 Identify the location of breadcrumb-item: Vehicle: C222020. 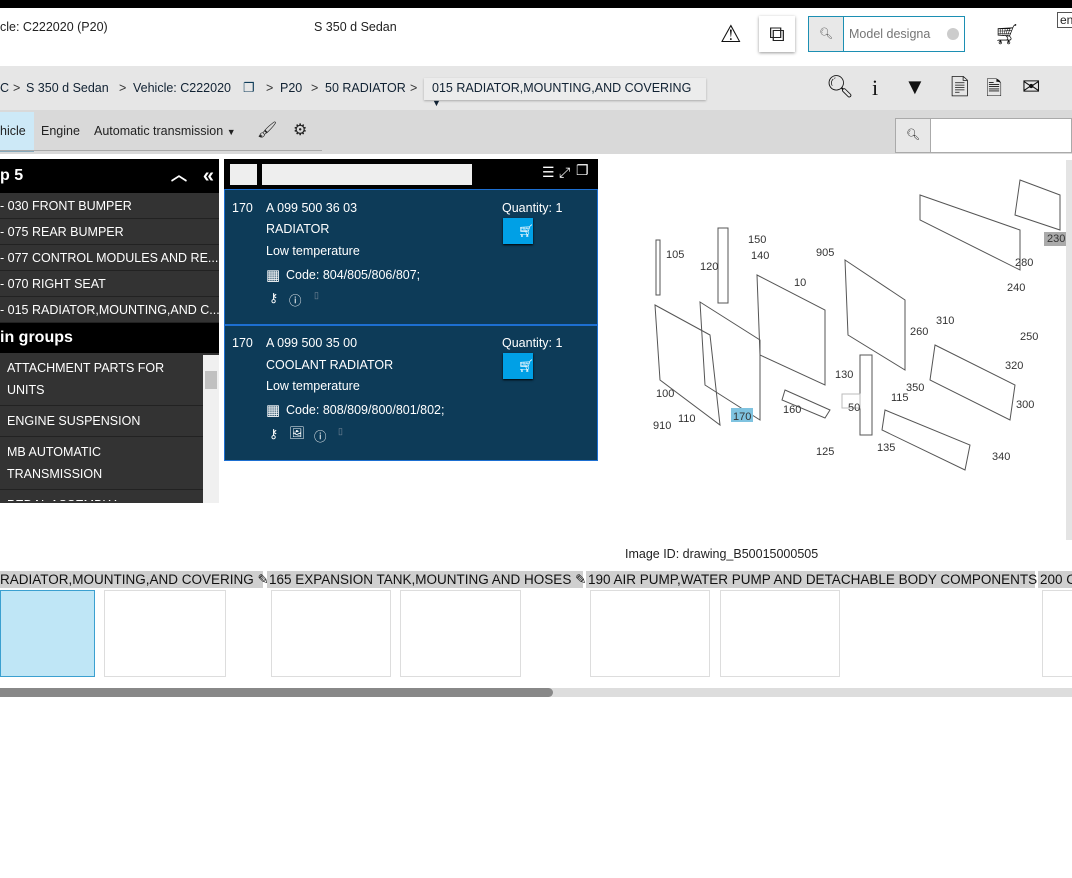
(182, 88).